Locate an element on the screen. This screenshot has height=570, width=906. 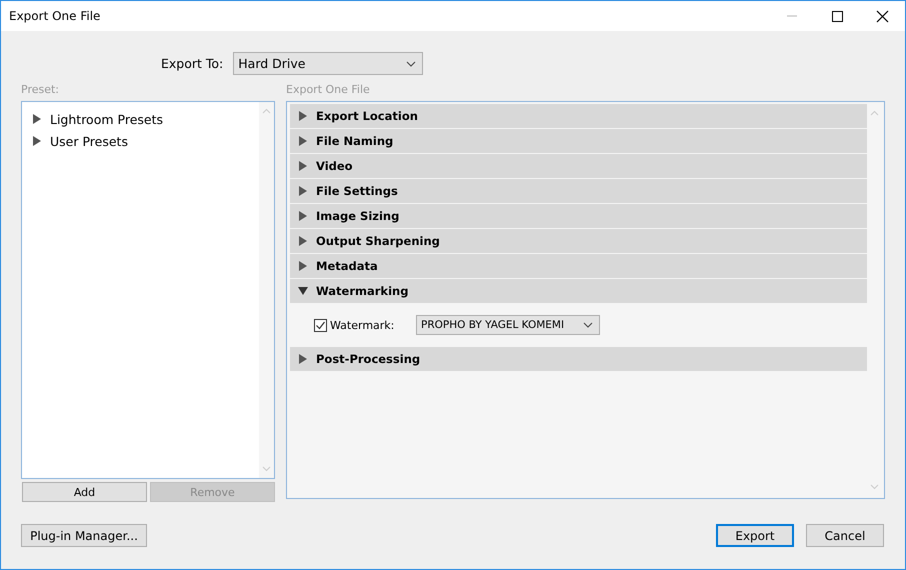
cancel-button: Cancel is located at coordinates (845, 535).